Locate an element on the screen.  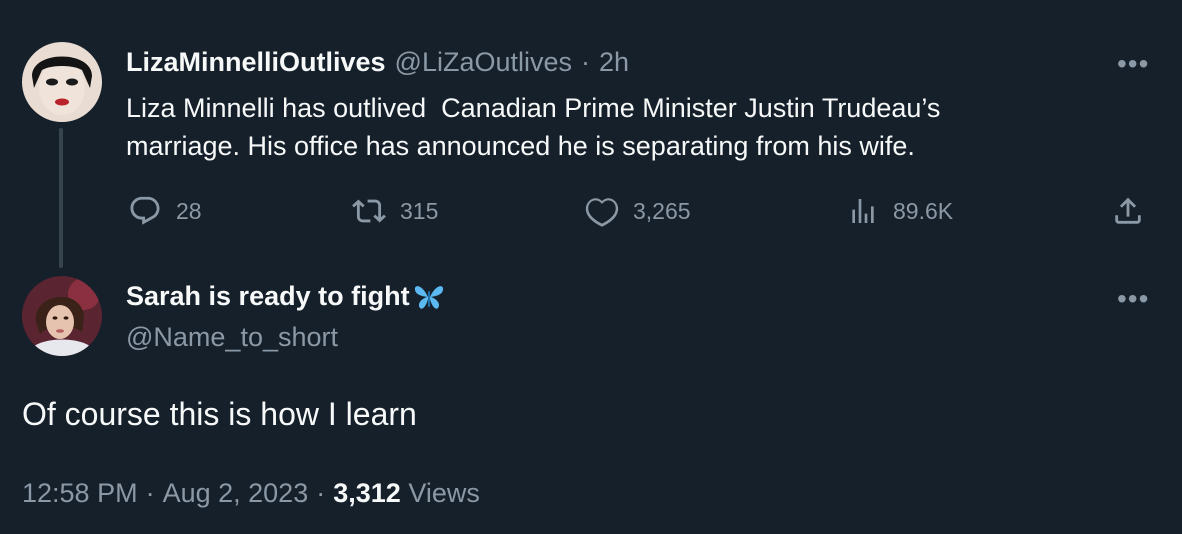
parent-header: LizaMinnelliOutlives @LiZaOutlives · 2h is located at coordinates (377, 62).